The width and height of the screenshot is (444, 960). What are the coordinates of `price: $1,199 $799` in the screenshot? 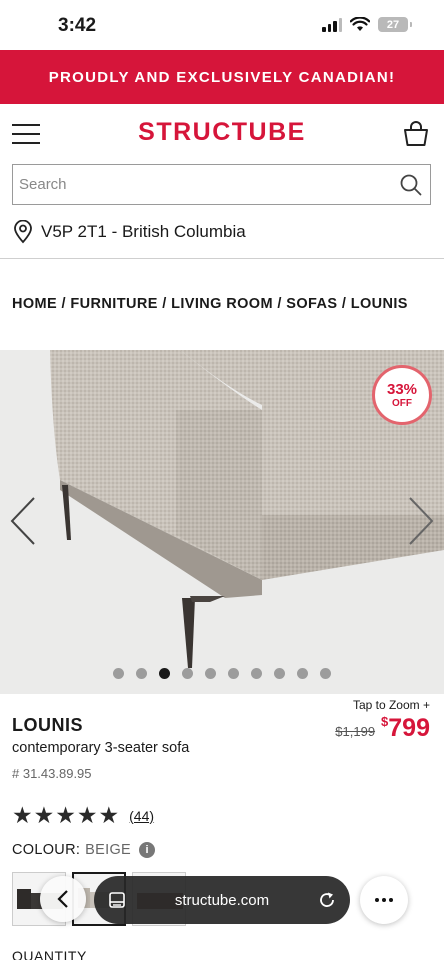 It's located at (382, 728).